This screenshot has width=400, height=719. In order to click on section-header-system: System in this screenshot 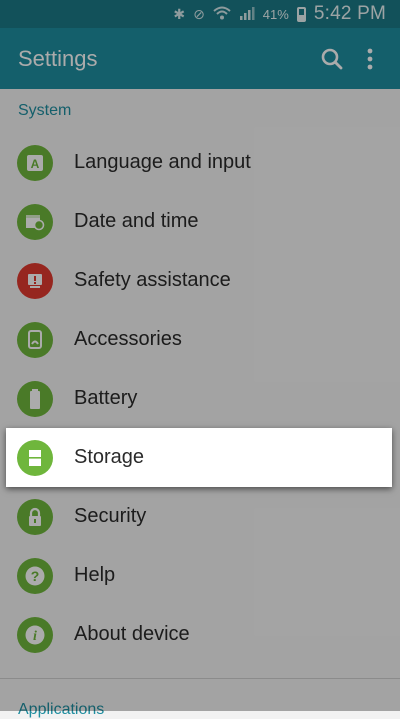, I will do `click(45, 110)`.